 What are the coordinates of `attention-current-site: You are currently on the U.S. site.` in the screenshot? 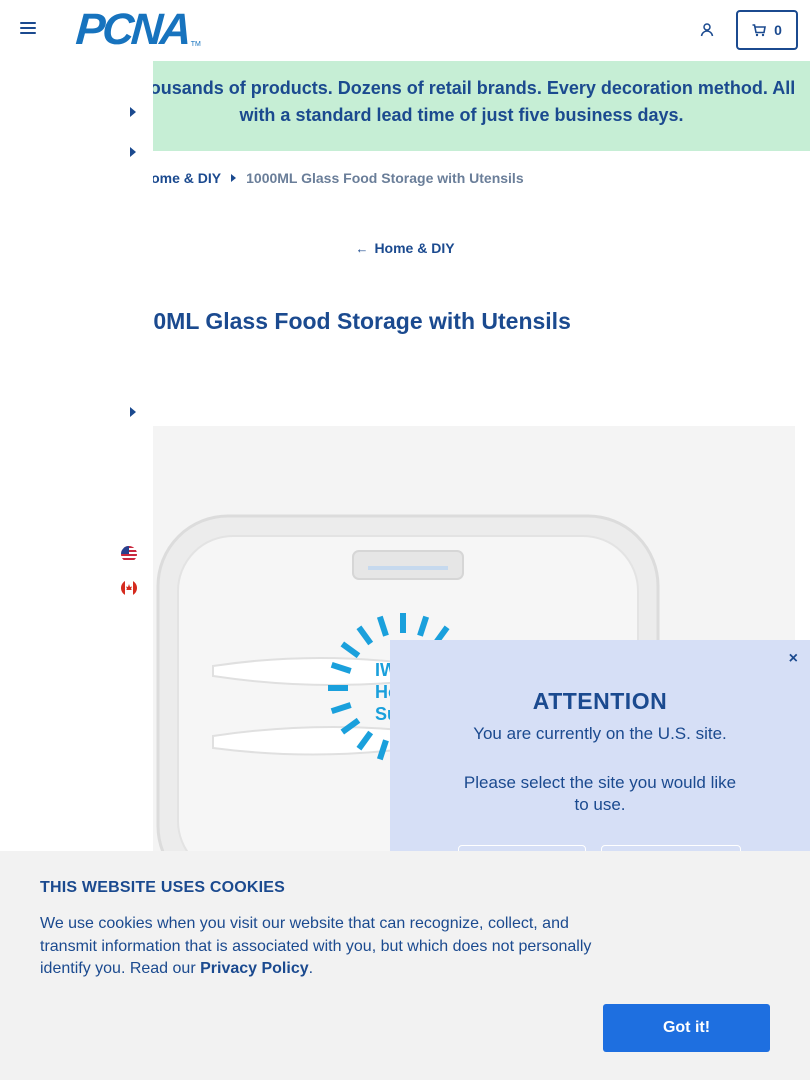 It's located at (600, 733).